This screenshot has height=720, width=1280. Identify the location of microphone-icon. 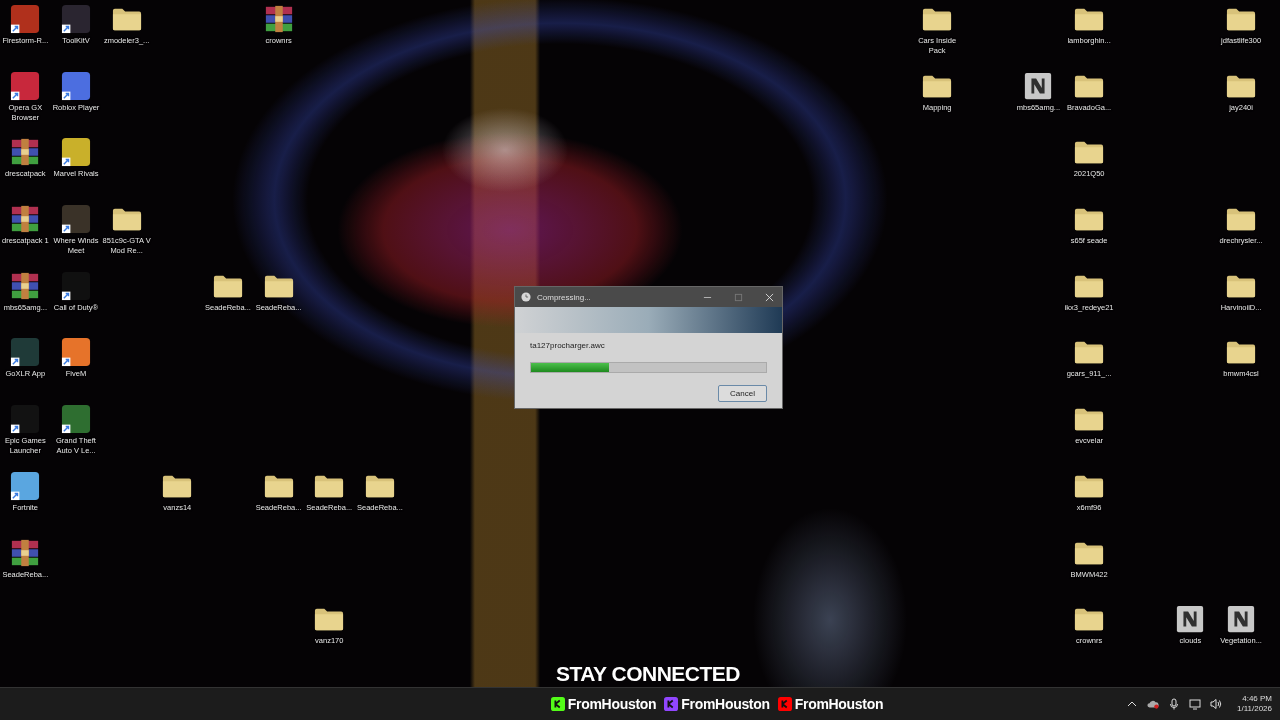
(1174, 704).